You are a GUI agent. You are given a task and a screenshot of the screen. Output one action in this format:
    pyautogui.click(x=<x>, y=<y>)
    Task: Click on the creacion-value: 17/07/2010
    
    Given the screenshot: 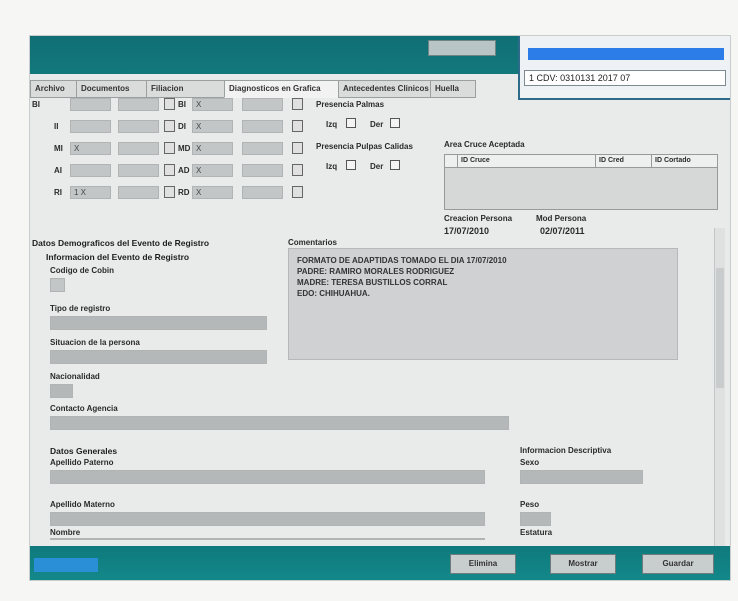 What is the action you would take?
    pyautogui.click(x=467, y=231)
    